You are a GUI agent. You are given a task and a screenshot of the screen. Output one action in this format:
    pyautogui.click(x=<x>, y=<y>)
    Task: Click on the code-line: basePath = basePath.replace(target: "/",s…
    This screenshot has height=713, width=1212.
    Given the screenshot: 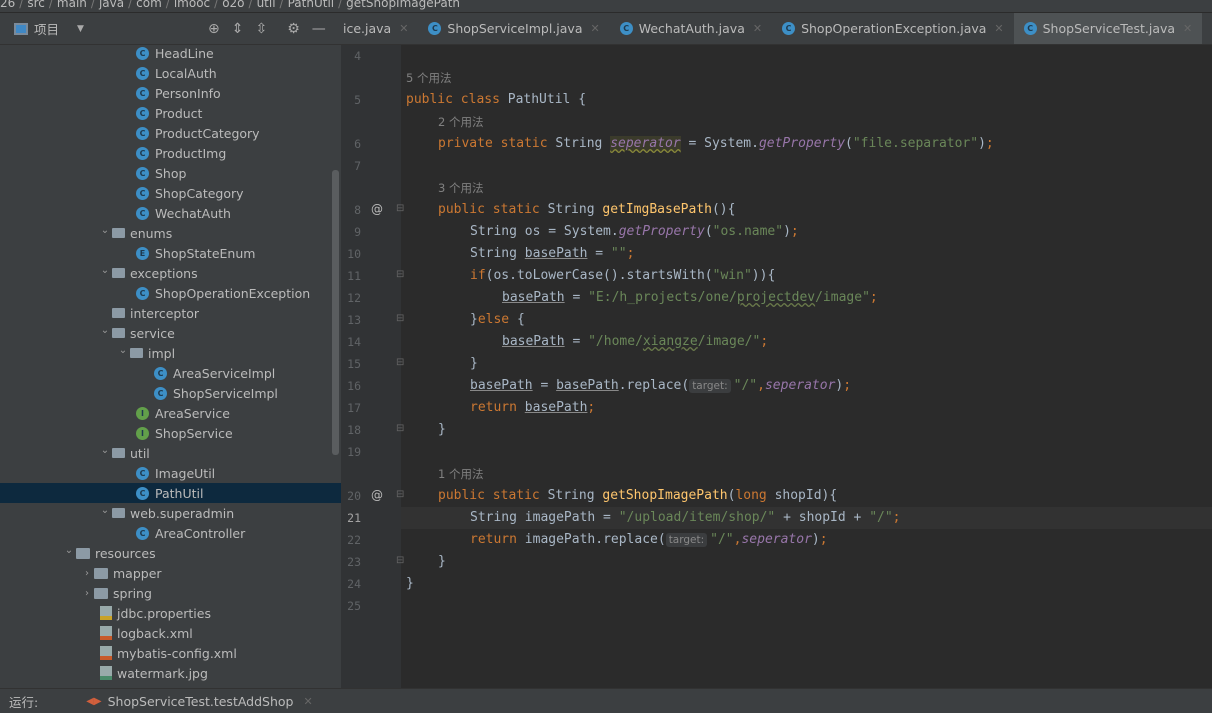 What is the action you would take?
    pyautogui.click(x=660, y=386)
    